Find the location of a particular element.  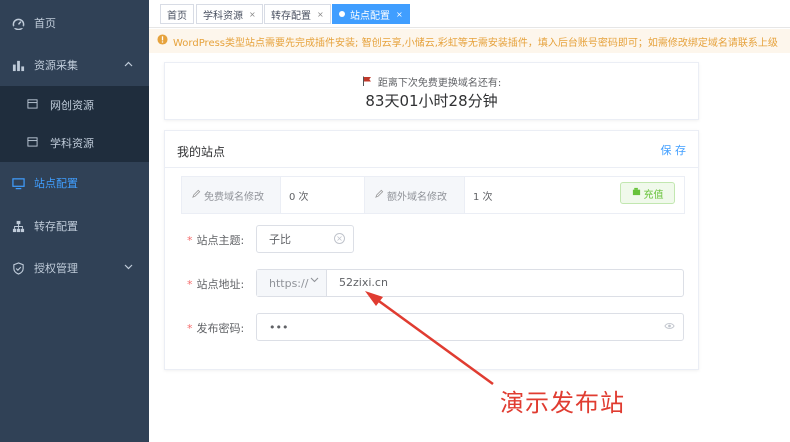

tab-home: 首页 is located at coordinates (177, 14).